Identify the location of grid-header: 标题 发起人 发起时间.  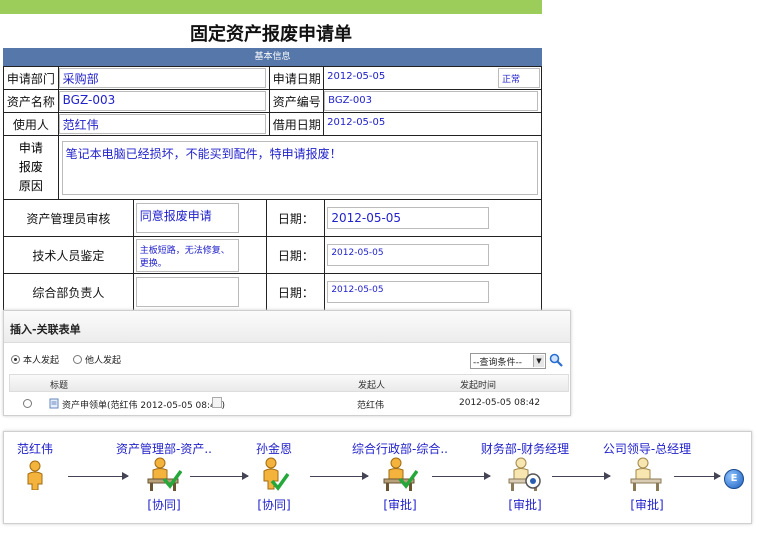
(289, 383).